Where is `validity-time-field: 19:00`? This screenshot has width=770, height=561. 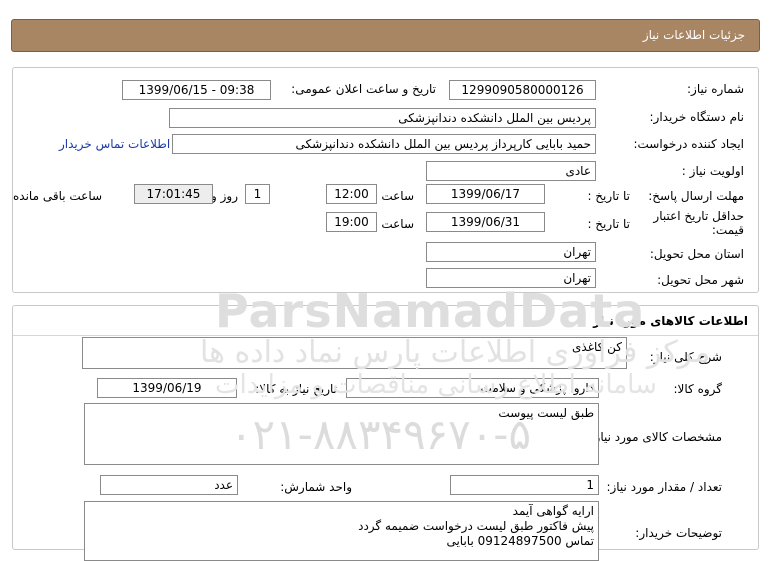
validity-time-field: 19:00 is located at coordinates (351, 222).